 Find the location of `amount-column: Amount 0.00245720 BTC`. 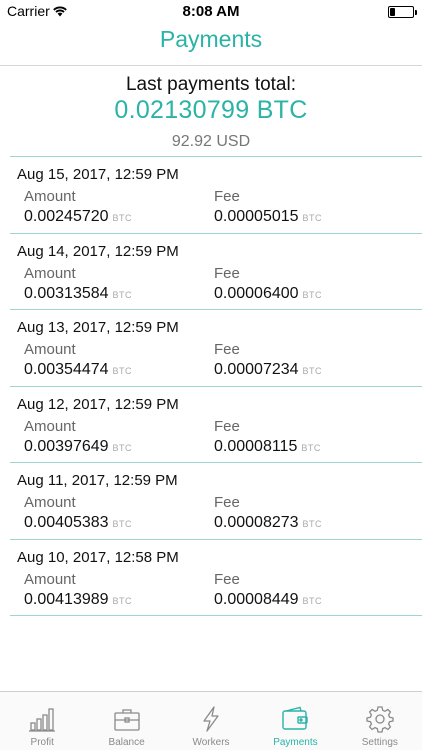

amount-column: Amount 0.00245720 BTC is located at coordinates (78, 207).